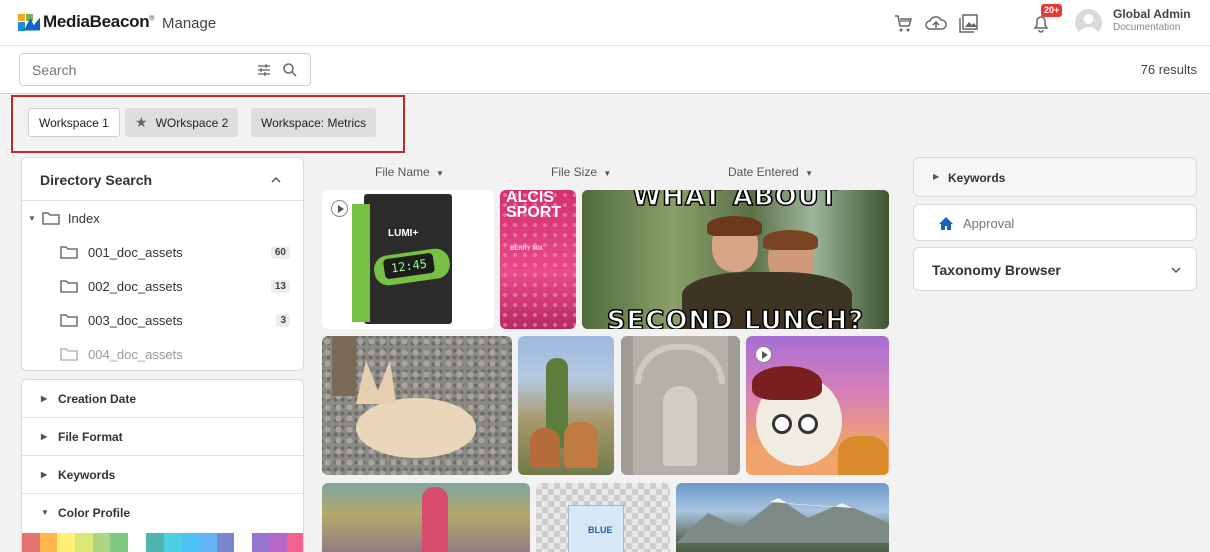  I want to click on tree-item-index: ▼ Index, so click(64, 218).